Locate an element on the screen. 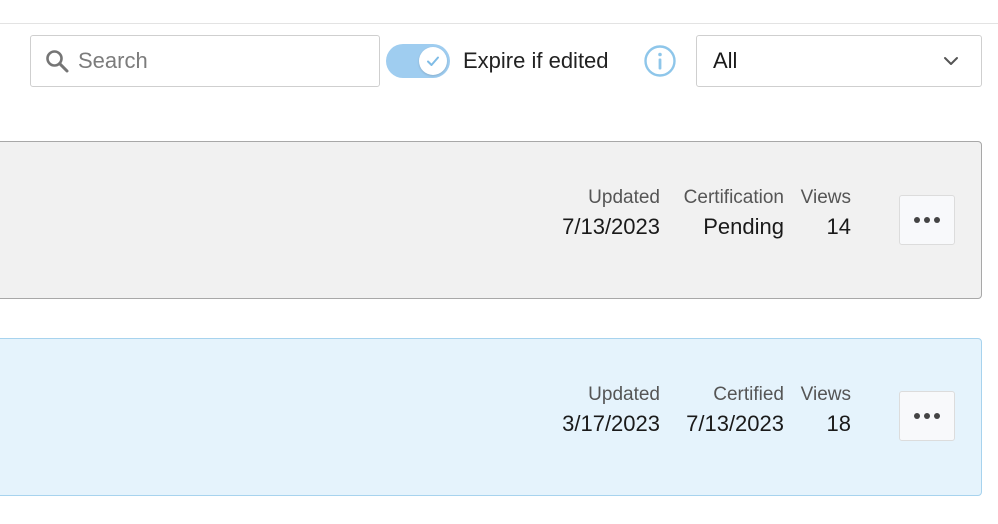  check-icon is located at coordinates (433, 61).